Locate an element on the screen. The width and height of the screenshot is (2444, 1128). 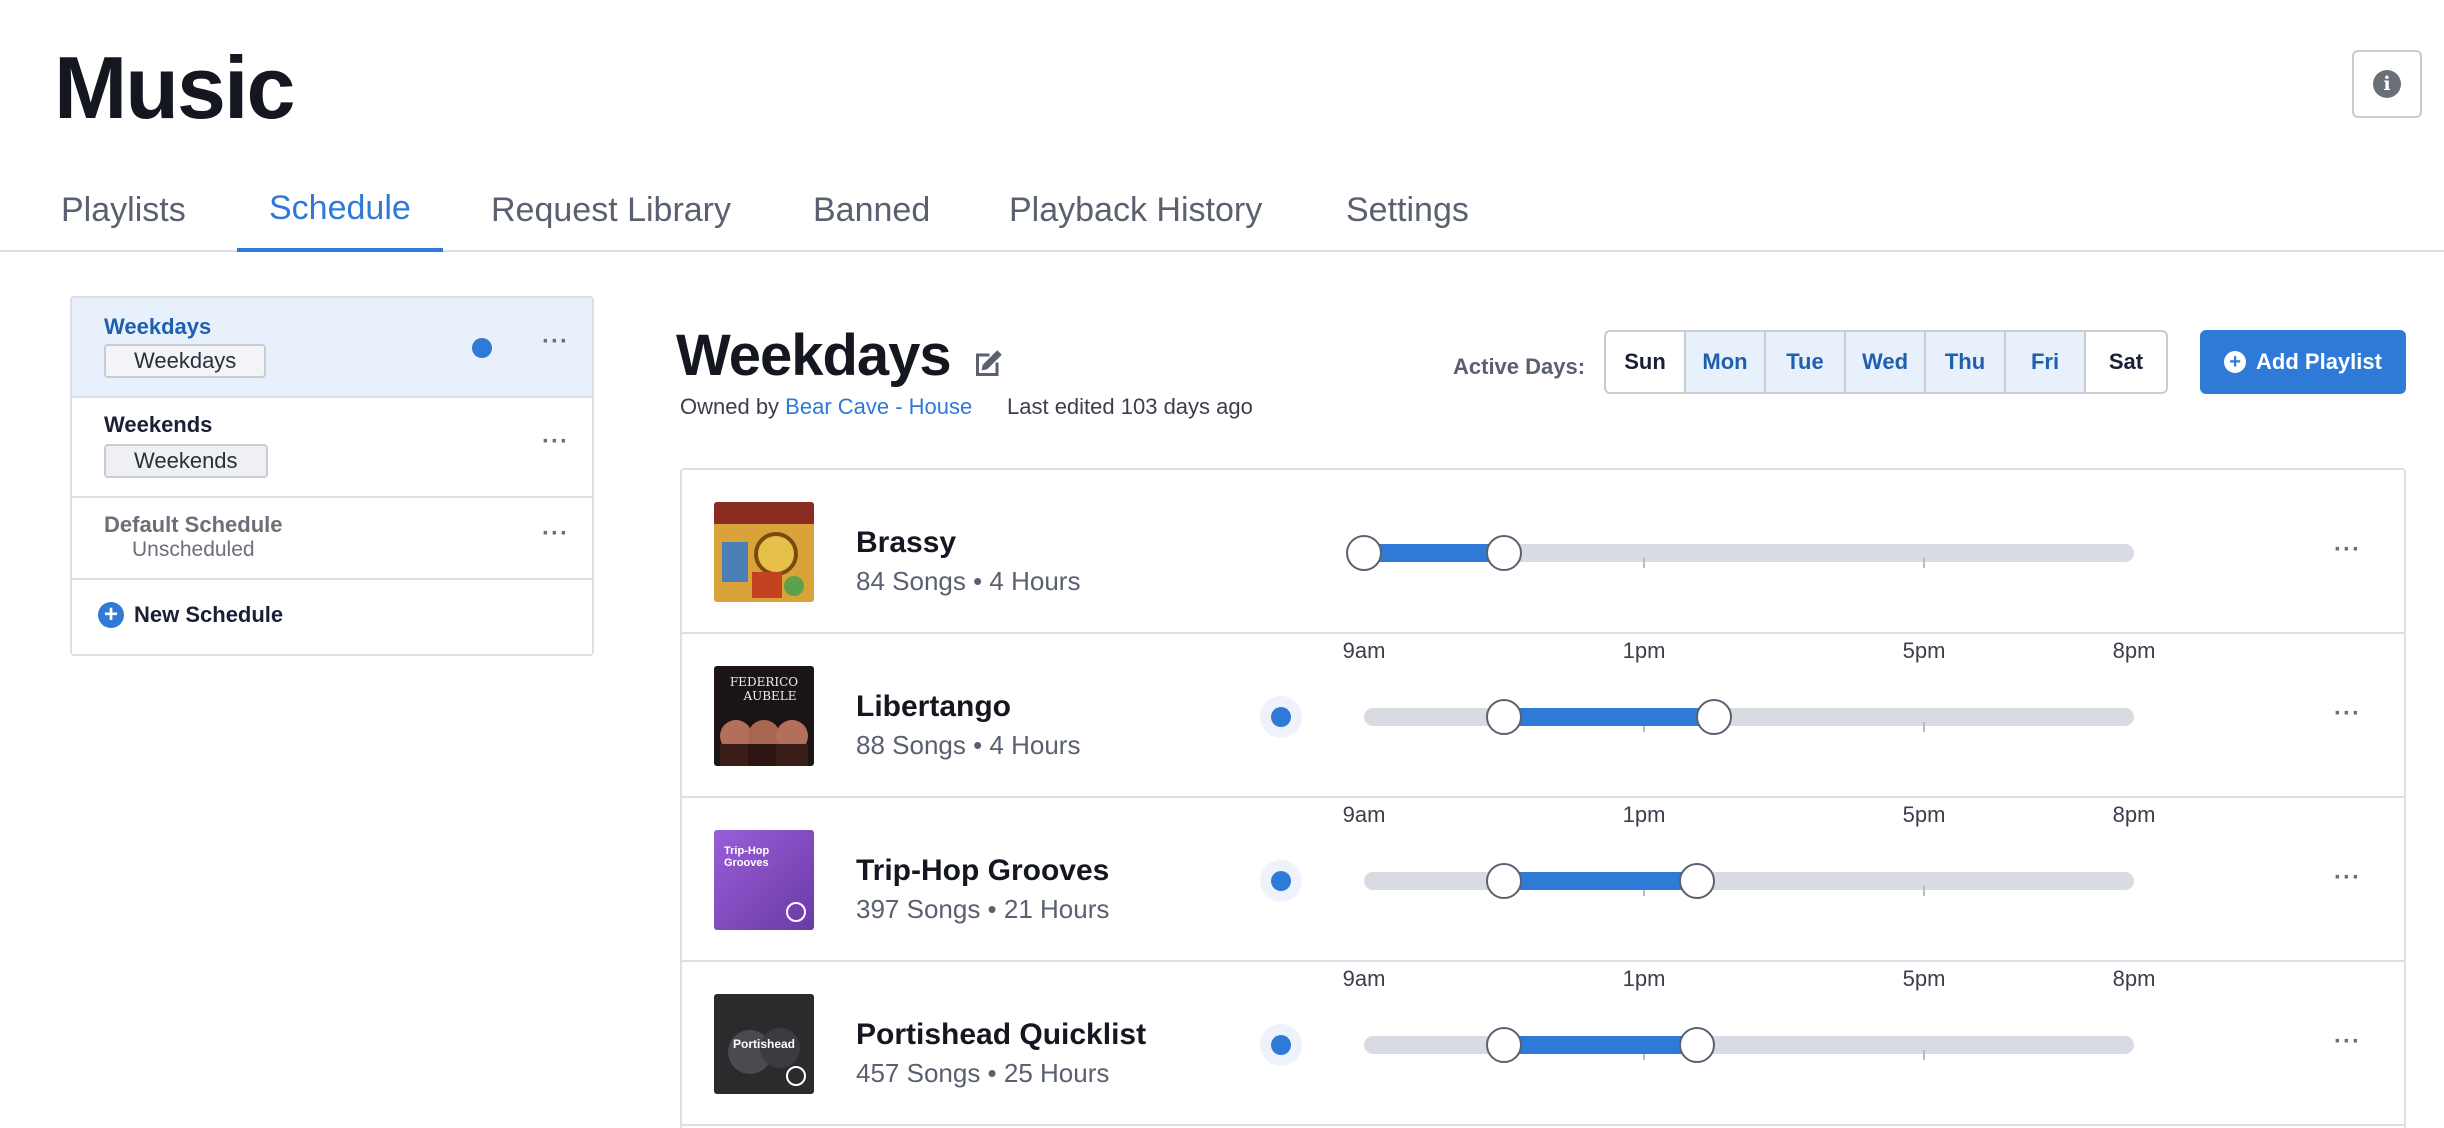
playlist-meta: 84 Songs • 4 Hours is located at coordinates (968, 581).